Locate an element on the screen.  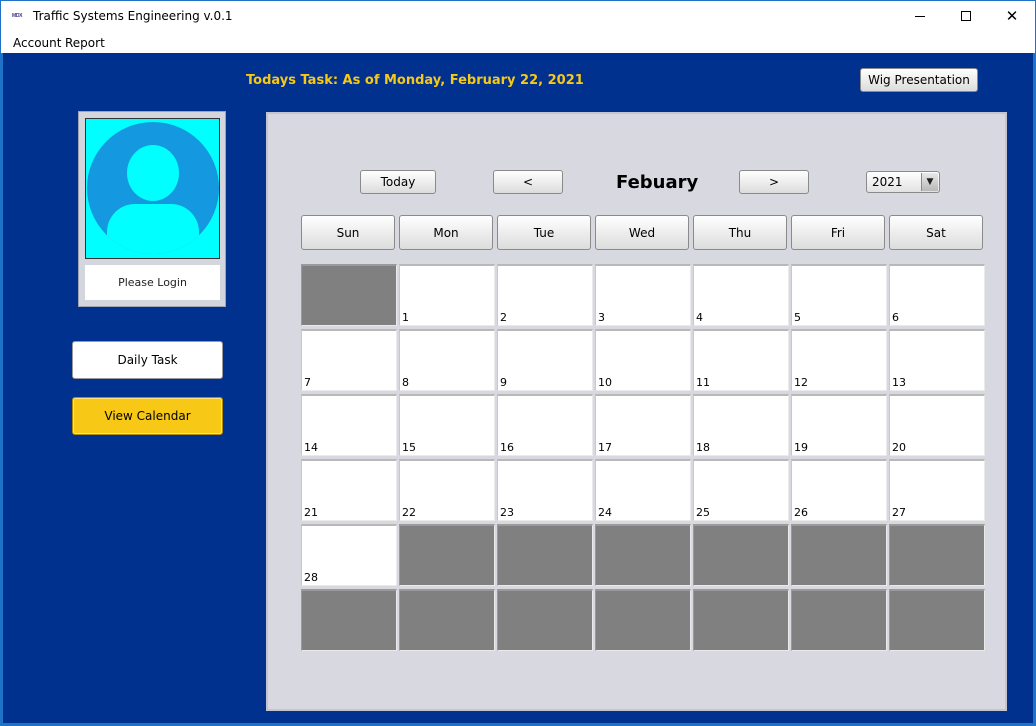
weekday-header-wed: Wed is located at coordinates (642, 232).